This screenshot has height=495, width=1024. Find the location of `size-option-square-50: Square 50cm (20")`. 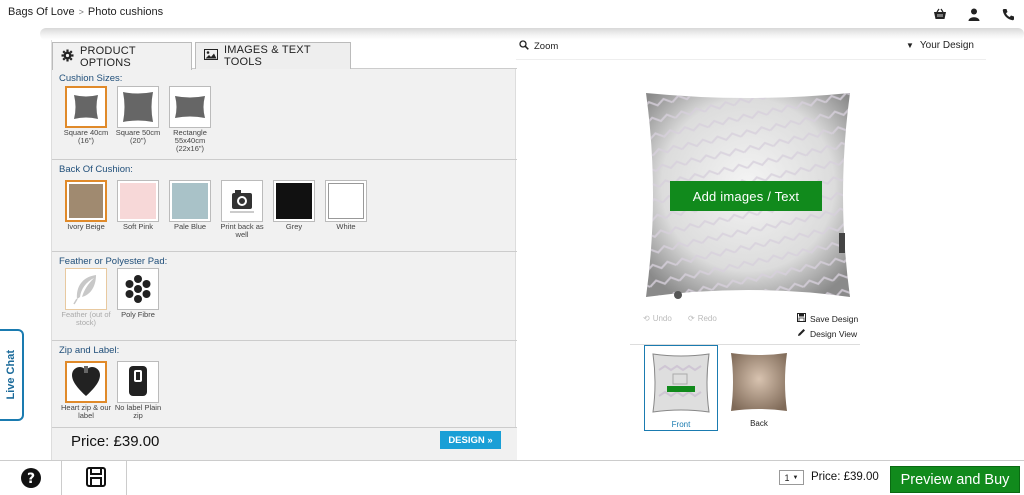

size-option-square-50: Square 50cm (20") is located at coordinates (138, 115).